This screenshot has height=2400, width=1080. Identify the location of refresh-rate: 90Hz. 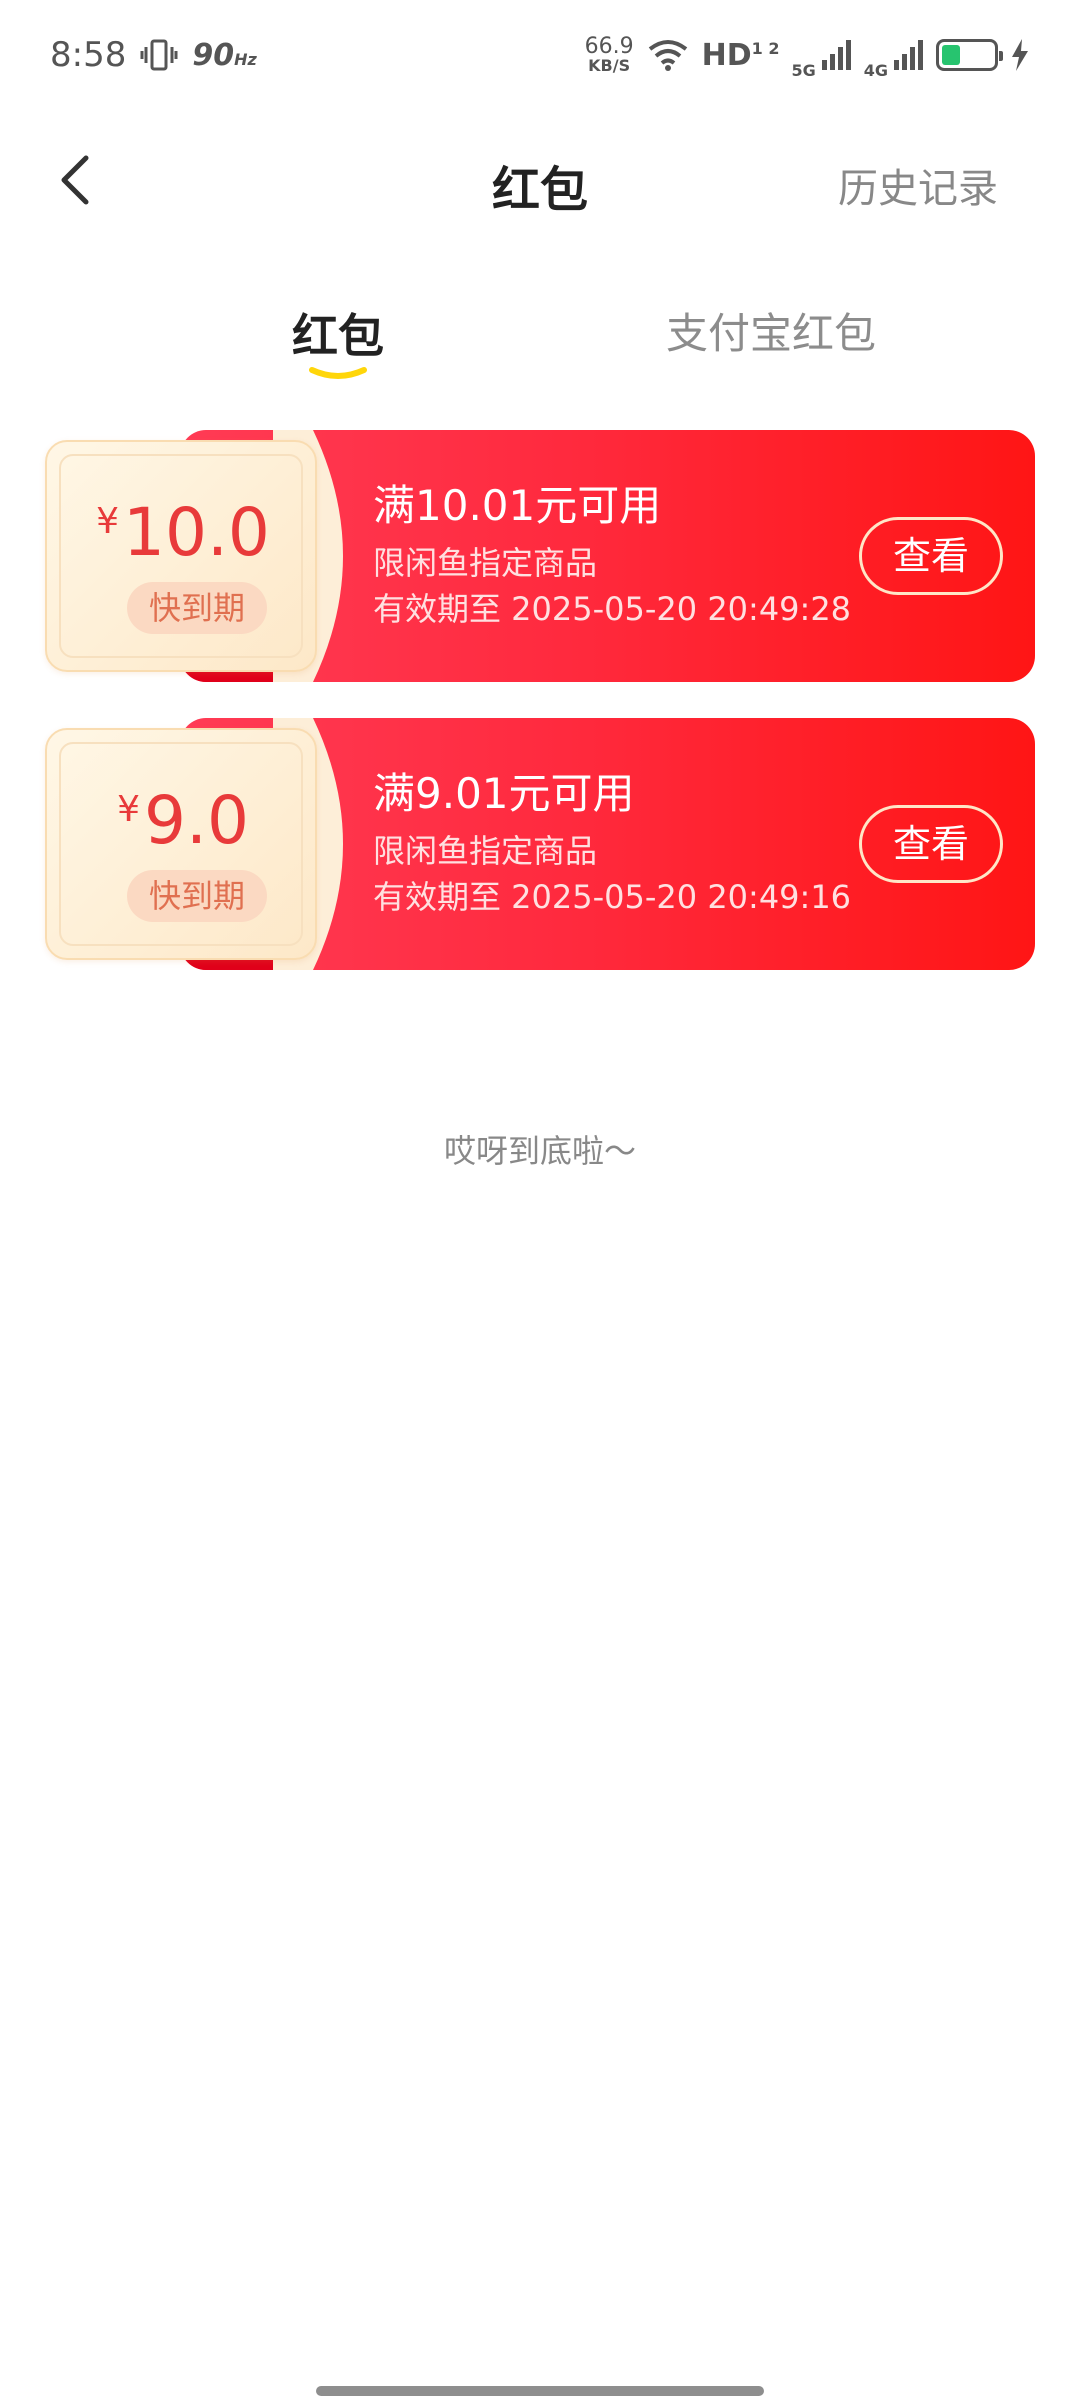
(224, 55).